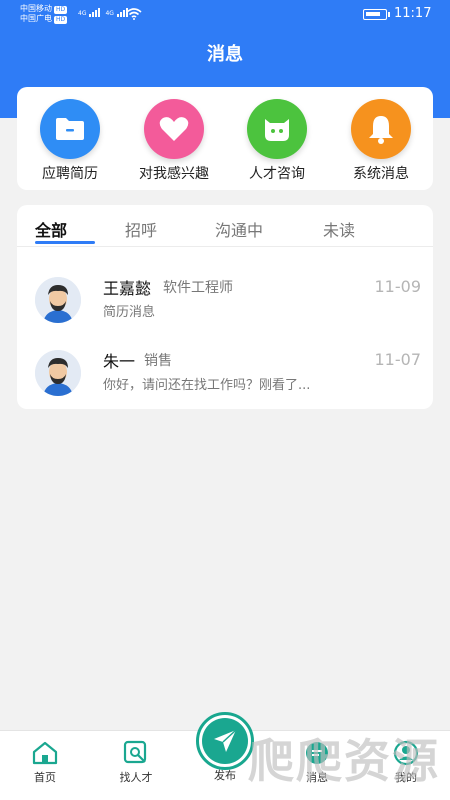 The width and height of the screenshot is (450, 800). What do you see at coordinates (277, 174) in the screenshot?
I see `quick-action-label: 人才咨询` at bounding box center [277, 174].